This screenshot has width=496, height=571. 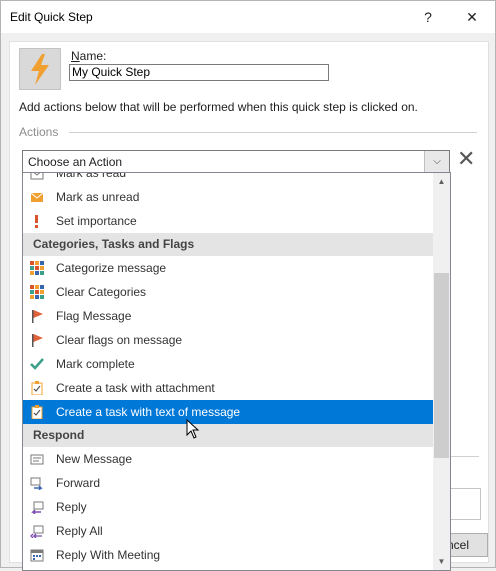 What do you see at coordinates (228, 221) in the screenshot?
I see `list-item: Set importance` at bounding box center [228, 221].